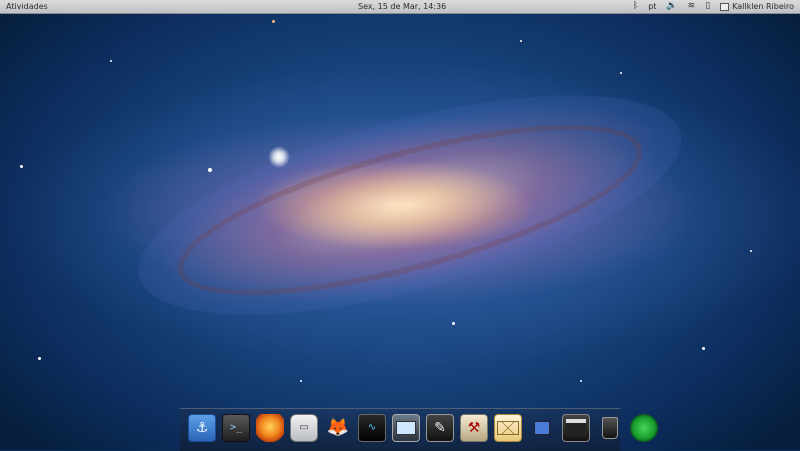 The width and height of the screenshot is (800, 451). What do you see at coordinates (338, 428) in the screenshot?
I see `gimp-icon: 🦊` at bounding box center [338, 428].